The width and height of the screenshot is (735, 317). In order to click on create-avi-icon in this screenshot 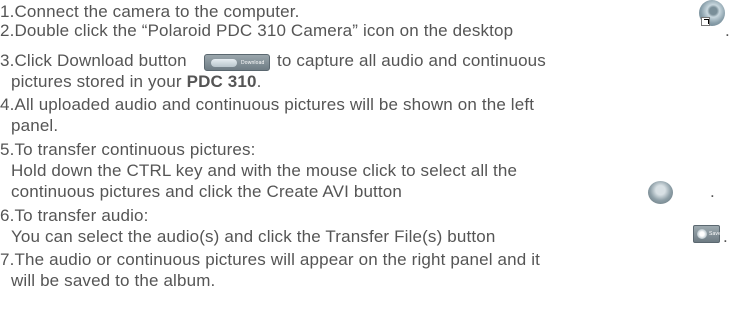, I will do `click(660, 192)`.